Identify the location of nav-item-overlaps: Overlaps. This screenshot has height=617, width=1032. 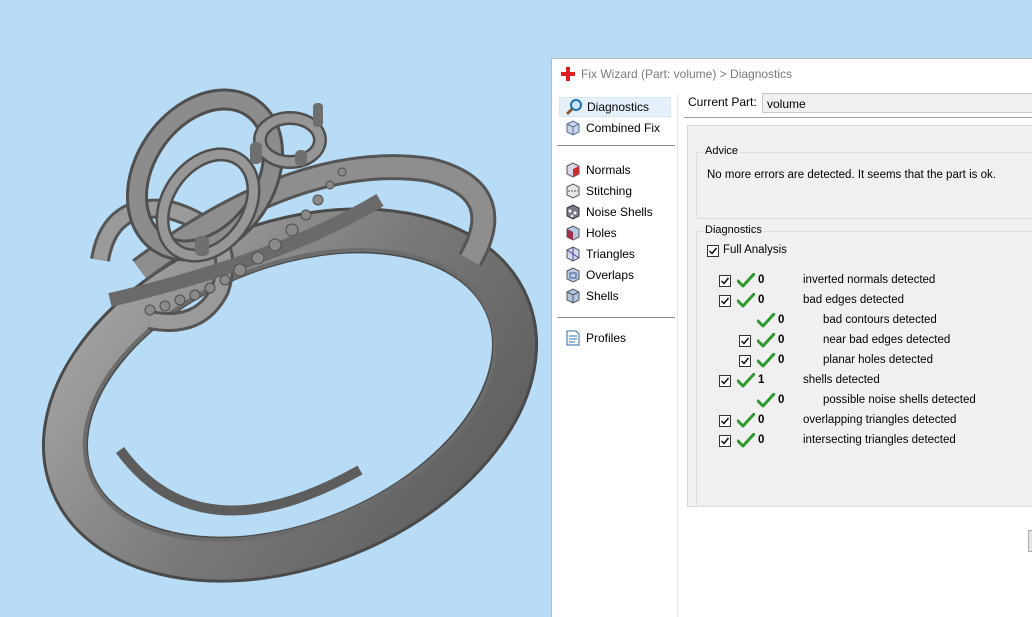
(615, 275).